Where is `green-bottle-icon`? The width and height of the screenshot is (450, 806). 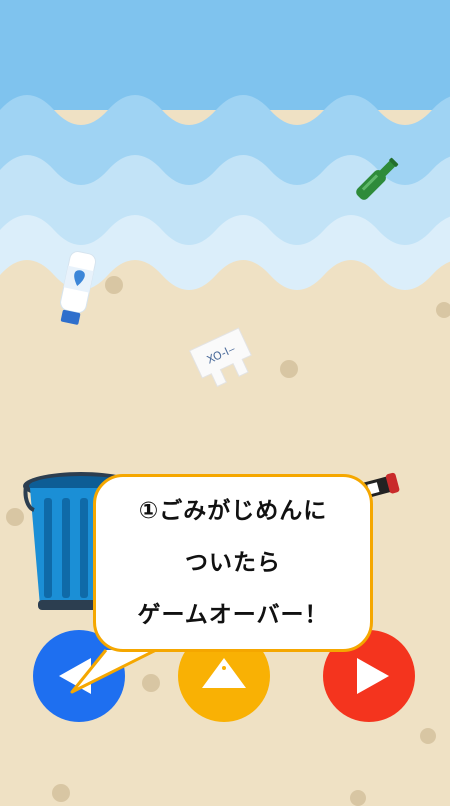 green-bottle-icon is located at coordinates (377, 178).